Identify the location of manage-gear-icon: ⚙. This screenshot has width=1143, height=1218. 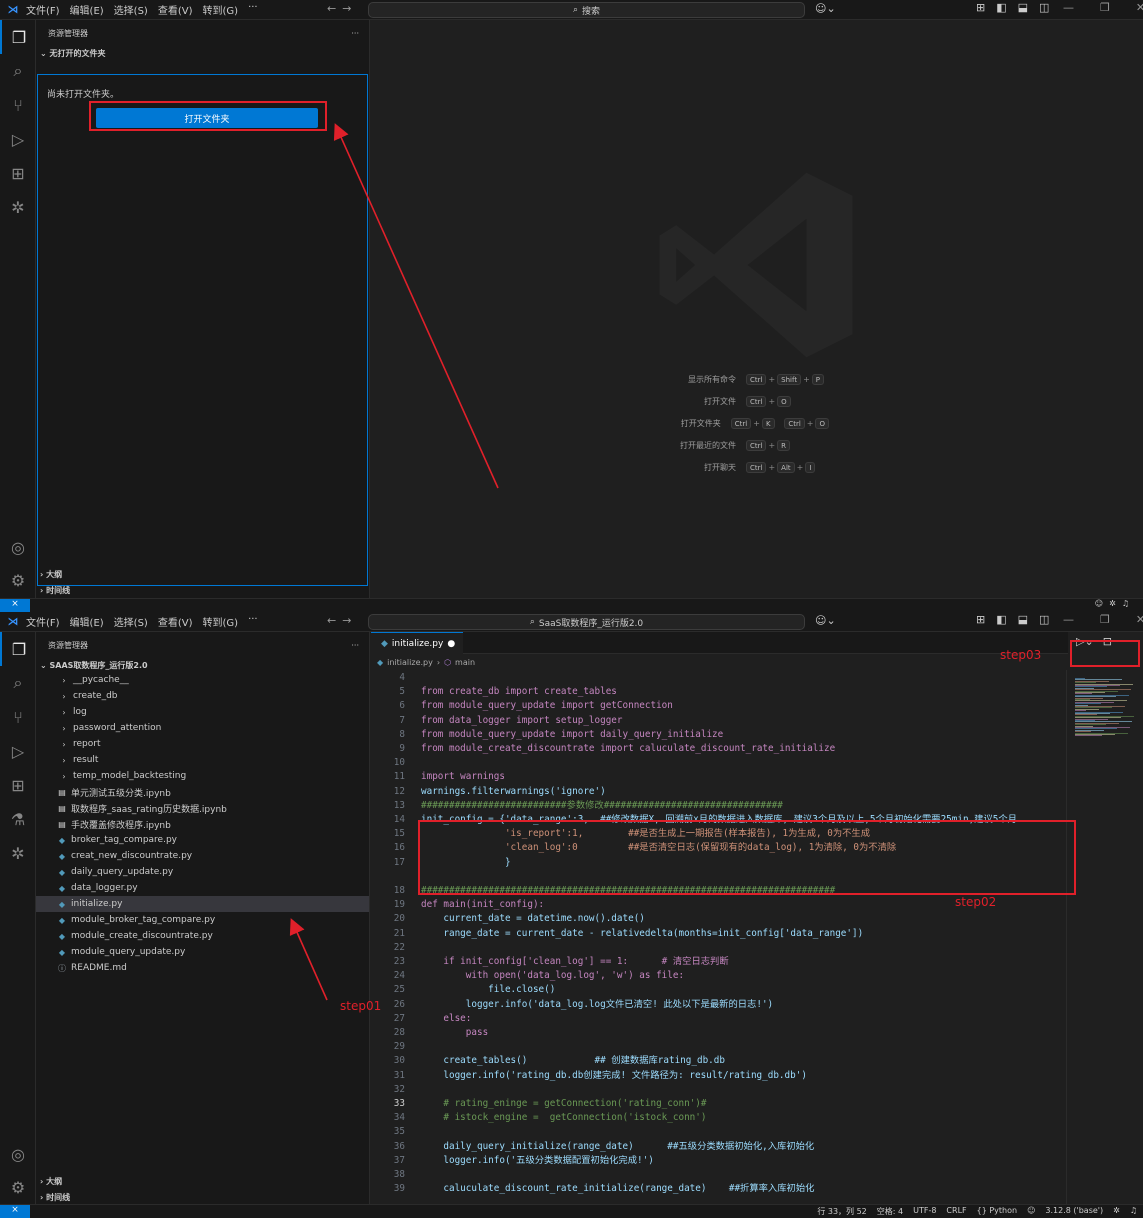
(18, 580).